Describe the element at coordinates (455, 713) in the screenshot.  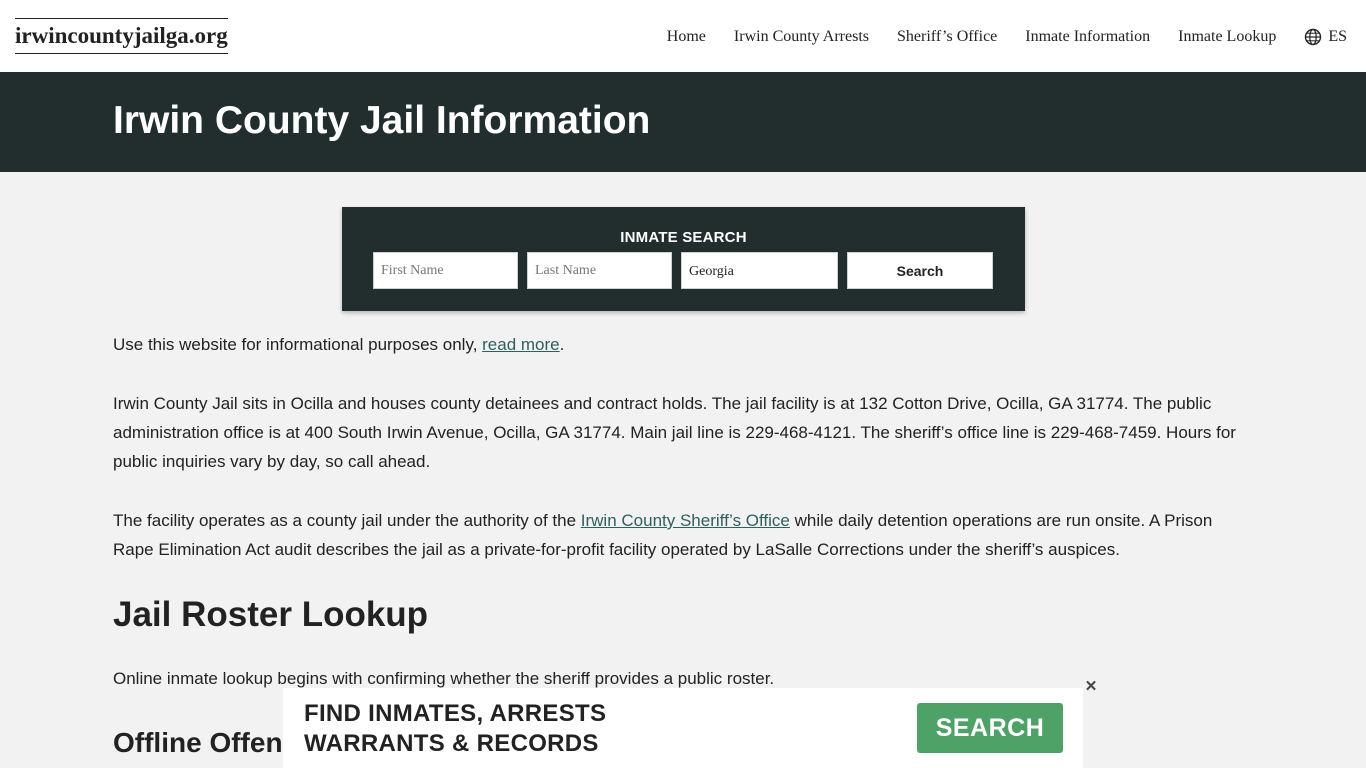
I see `ad-line-1: FIND INMATES, ARRESTS` at that location.